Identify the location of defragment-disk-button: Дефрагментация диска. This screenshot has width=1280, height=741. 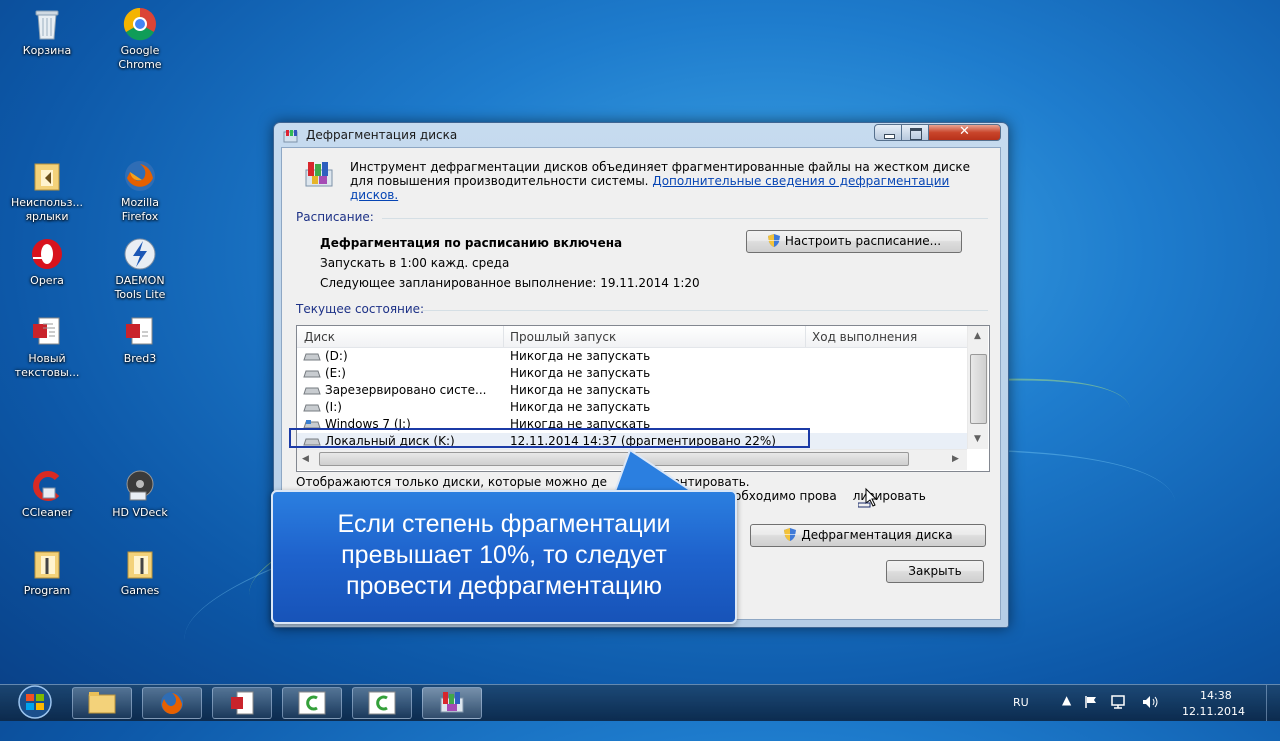
(868, 535).